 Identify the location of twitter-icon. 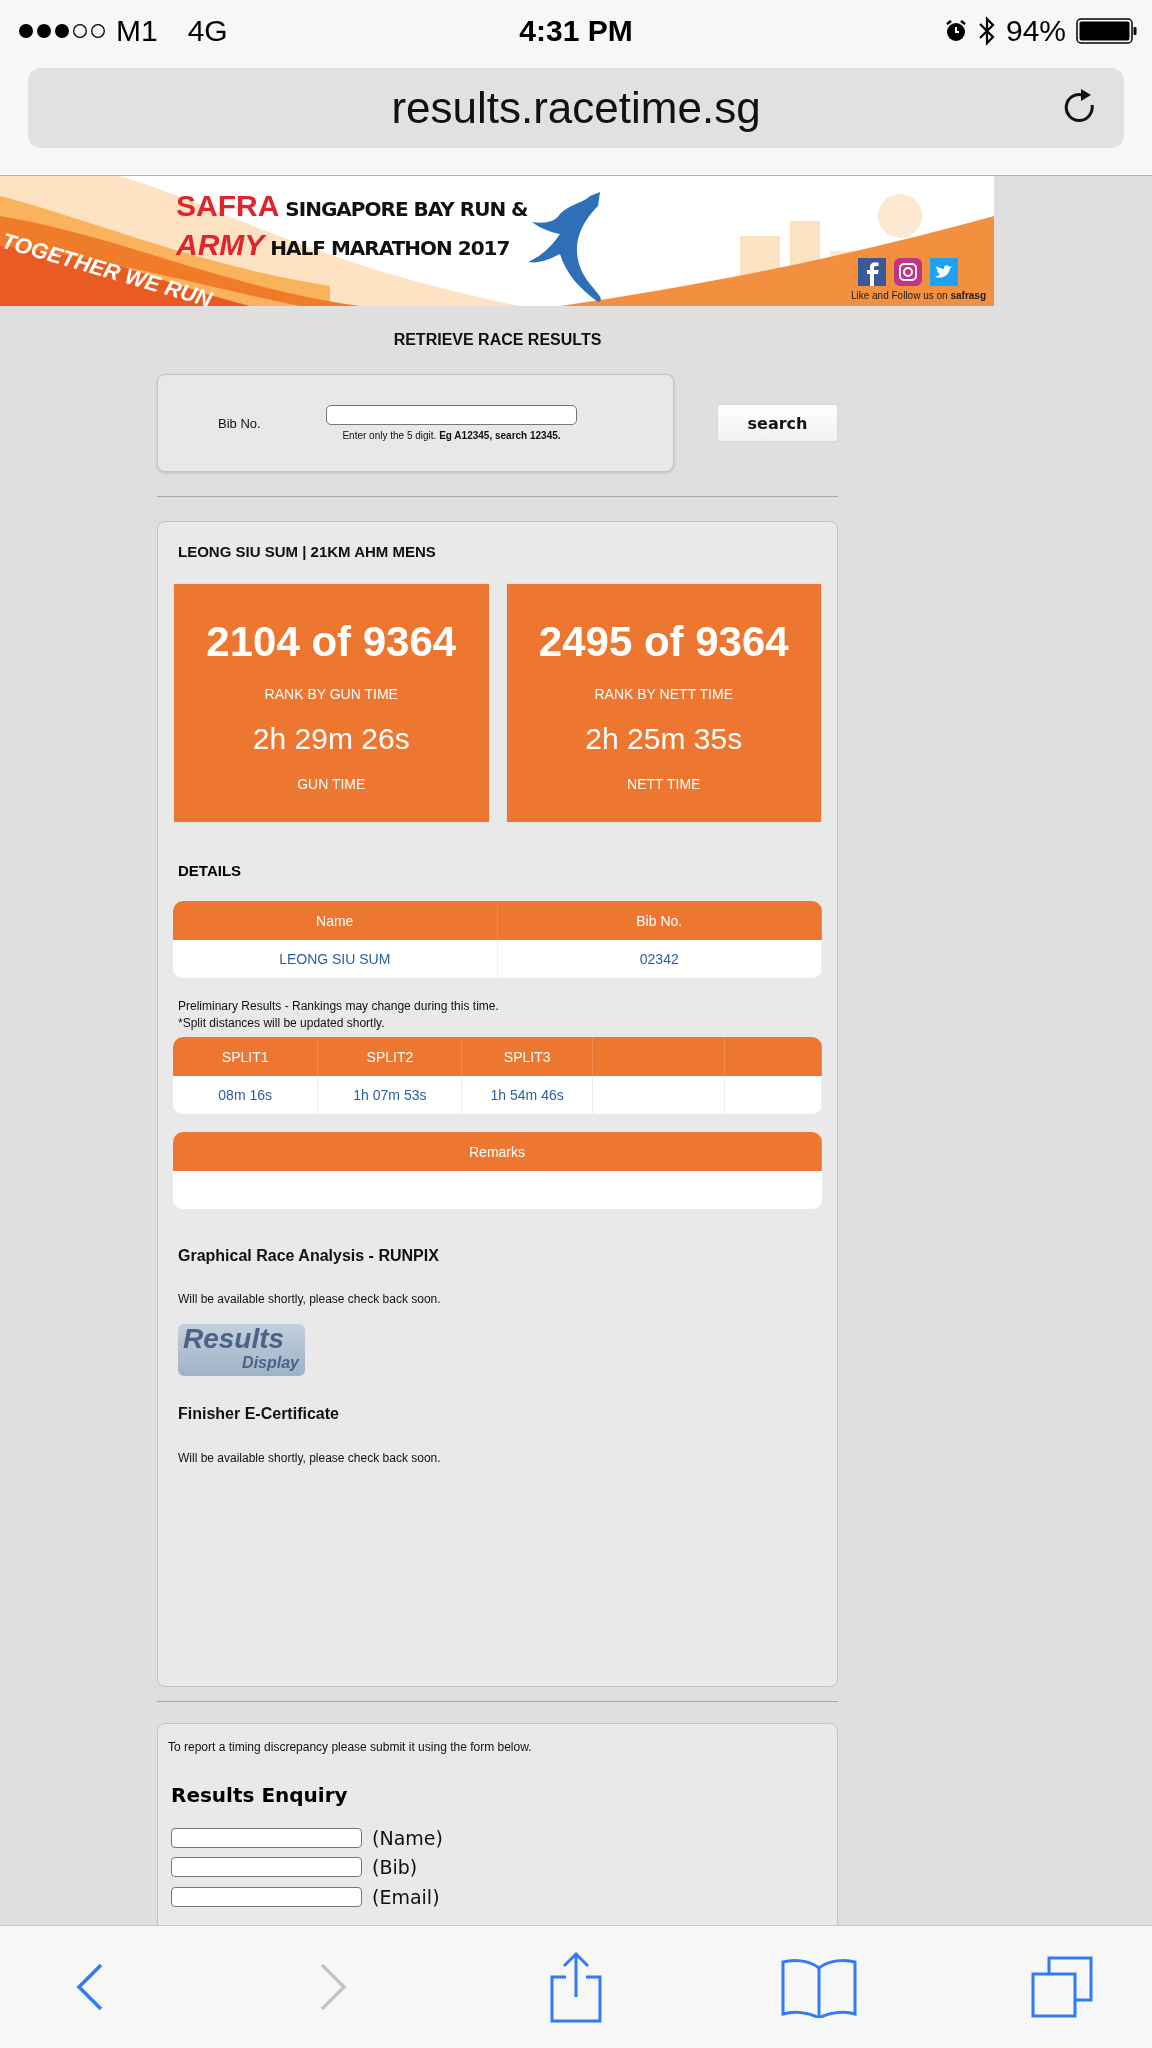
(944, 272).